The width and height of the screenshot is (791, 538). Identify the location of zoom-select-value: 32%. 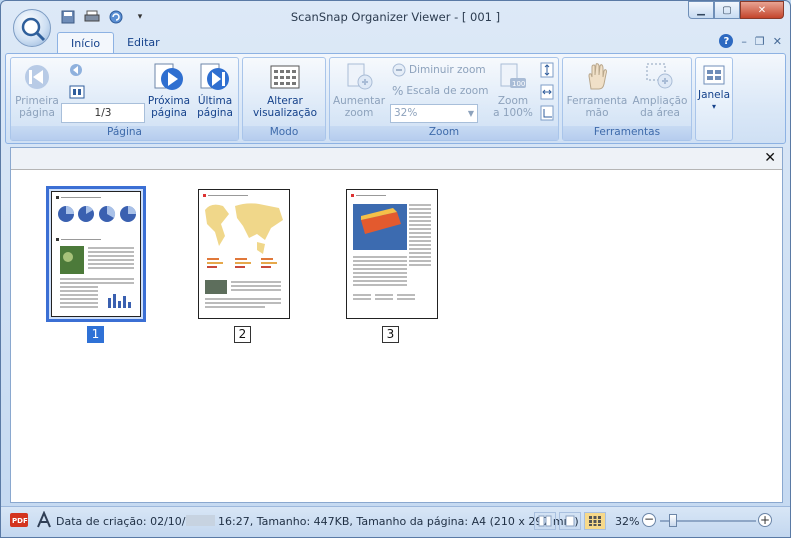
(406, 113).